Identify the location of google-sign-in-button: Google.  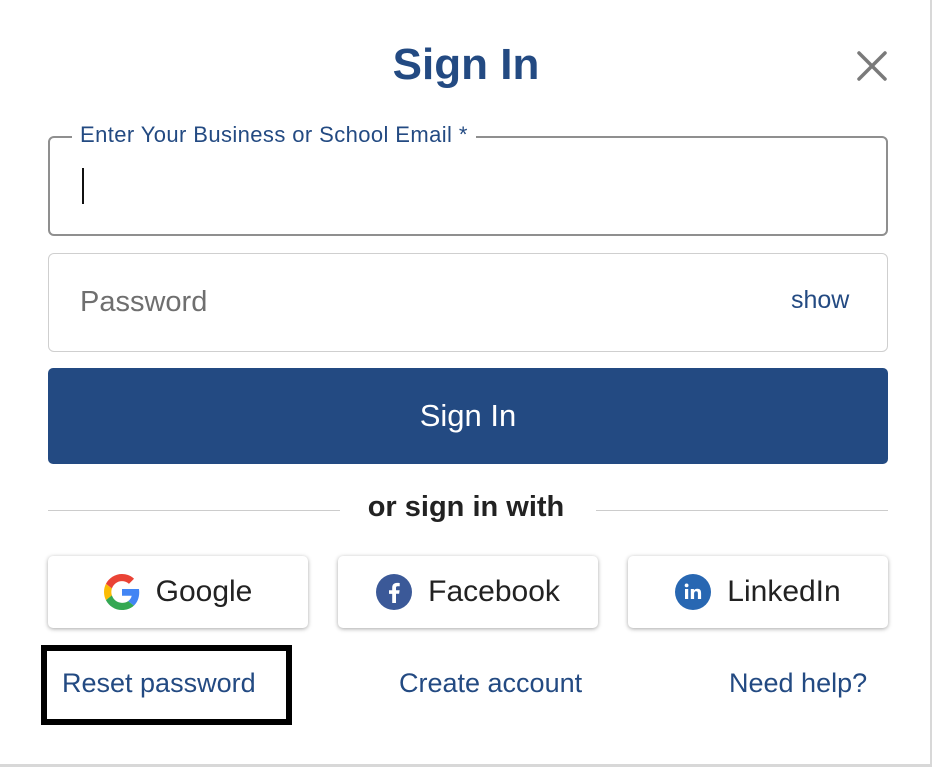
(178, 592).